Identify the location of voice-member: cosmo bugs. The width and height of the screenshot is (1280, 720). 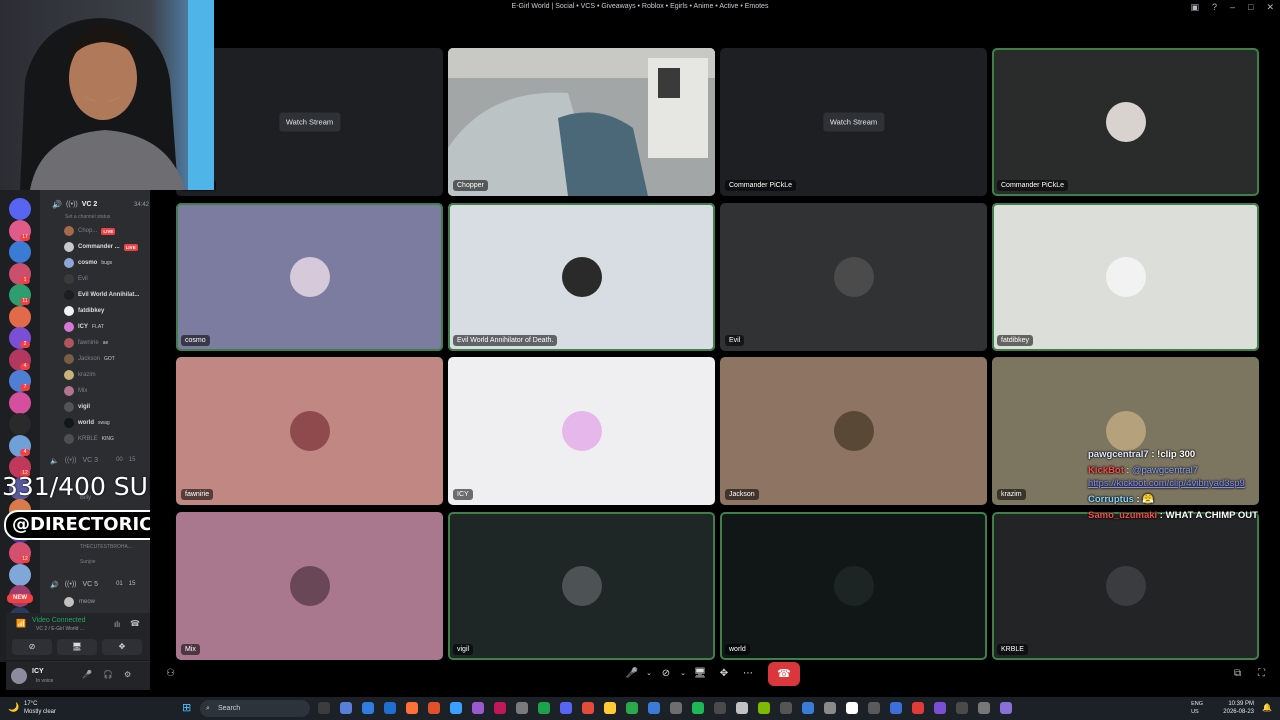
(88, 263).